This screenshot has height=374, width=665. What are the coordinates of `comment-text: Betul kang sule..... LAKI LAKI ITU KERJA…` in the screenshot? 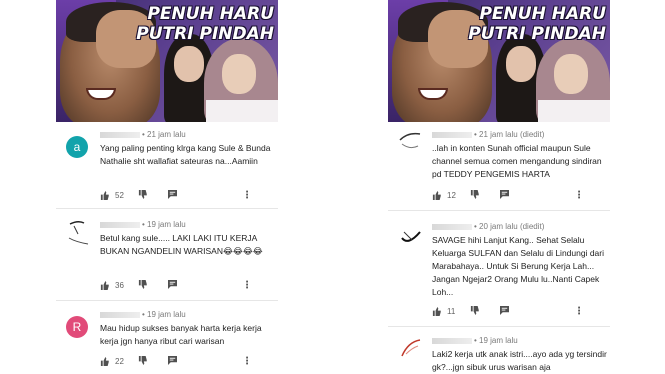 It's located at (181, 244).